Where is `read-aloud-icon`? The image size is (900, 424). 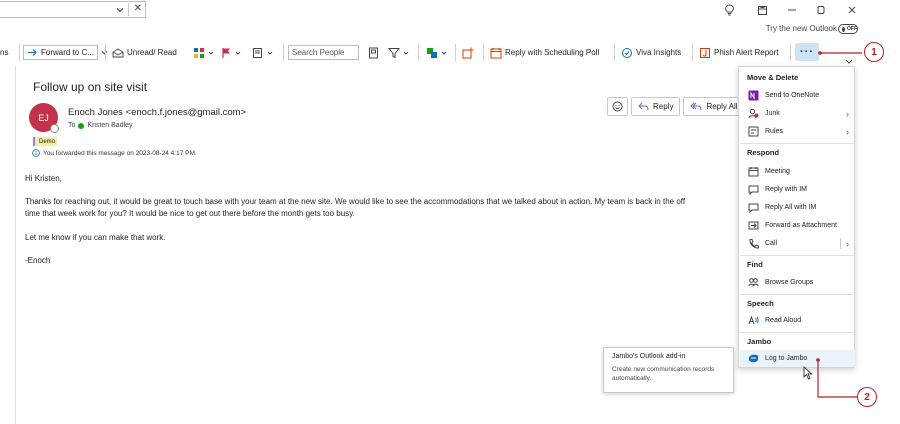 read-aloud-icon is located at coordinates (753, 321).